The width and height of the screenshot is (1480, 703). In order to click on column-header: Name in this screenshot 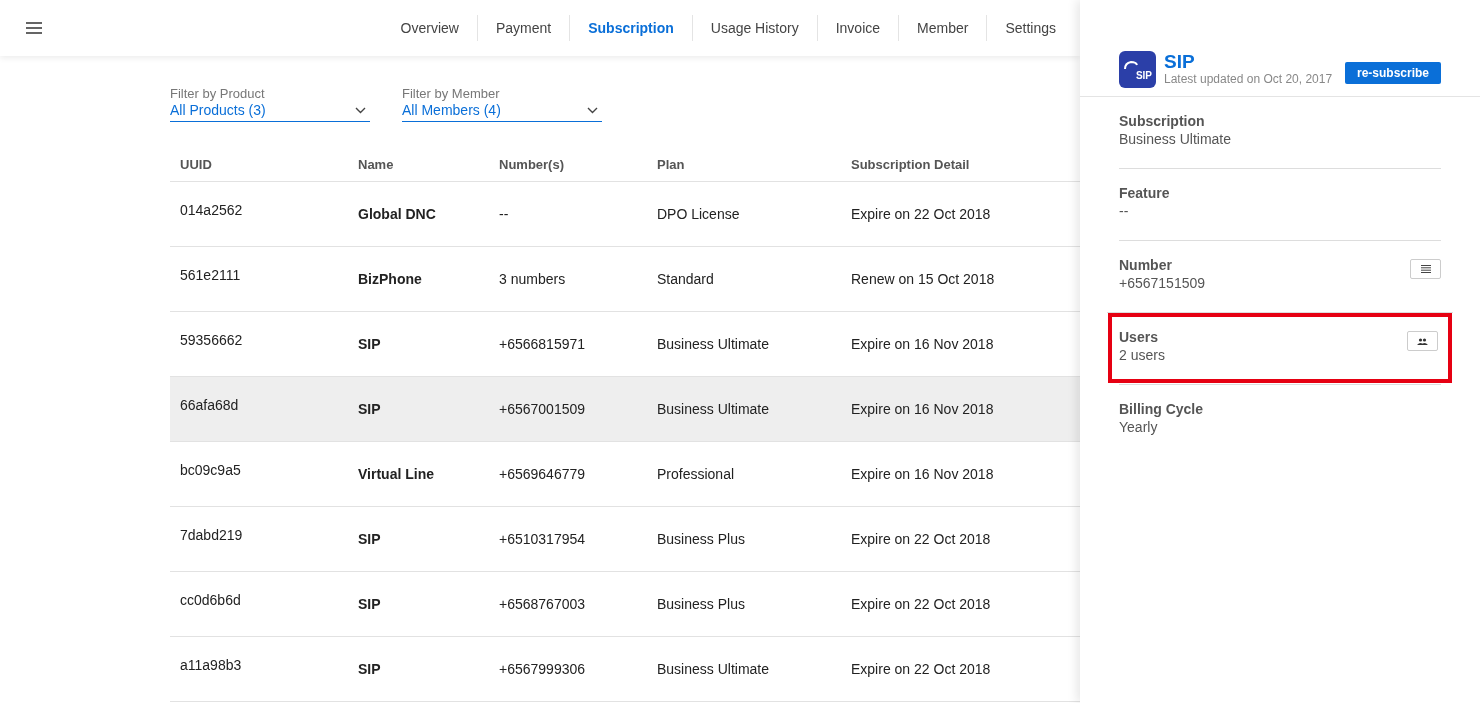, I will do `click(376, 164)`.